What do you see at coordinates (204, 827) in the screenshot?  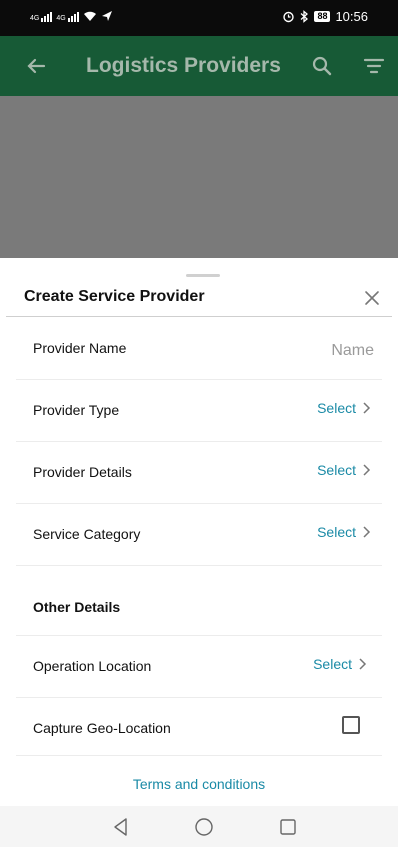 I see `nav-home-icon` at bounding box center [204, 827].